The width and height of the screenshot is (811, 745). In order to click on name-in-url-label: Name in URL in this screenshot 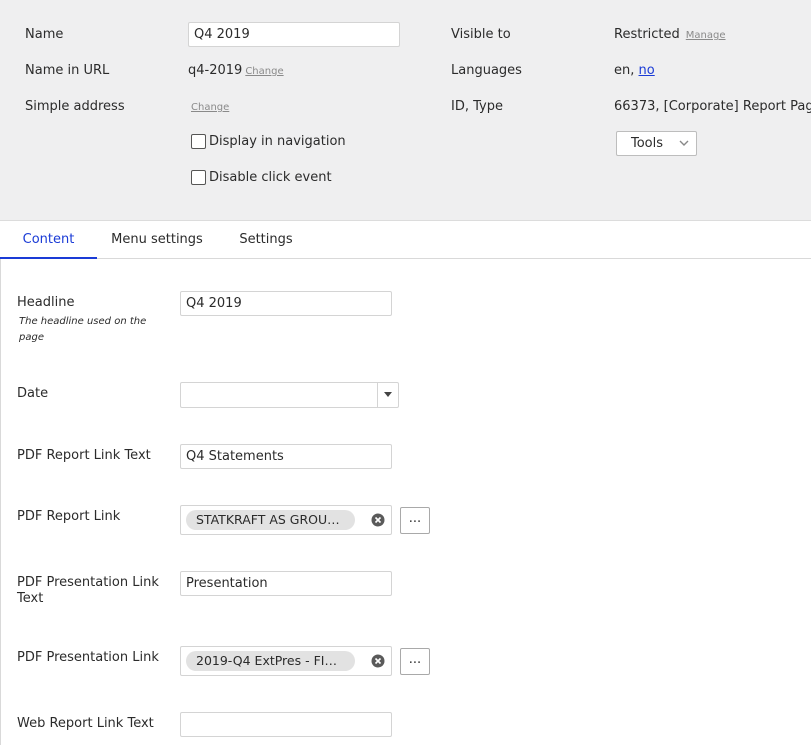, I will do `click(67, 70)`.